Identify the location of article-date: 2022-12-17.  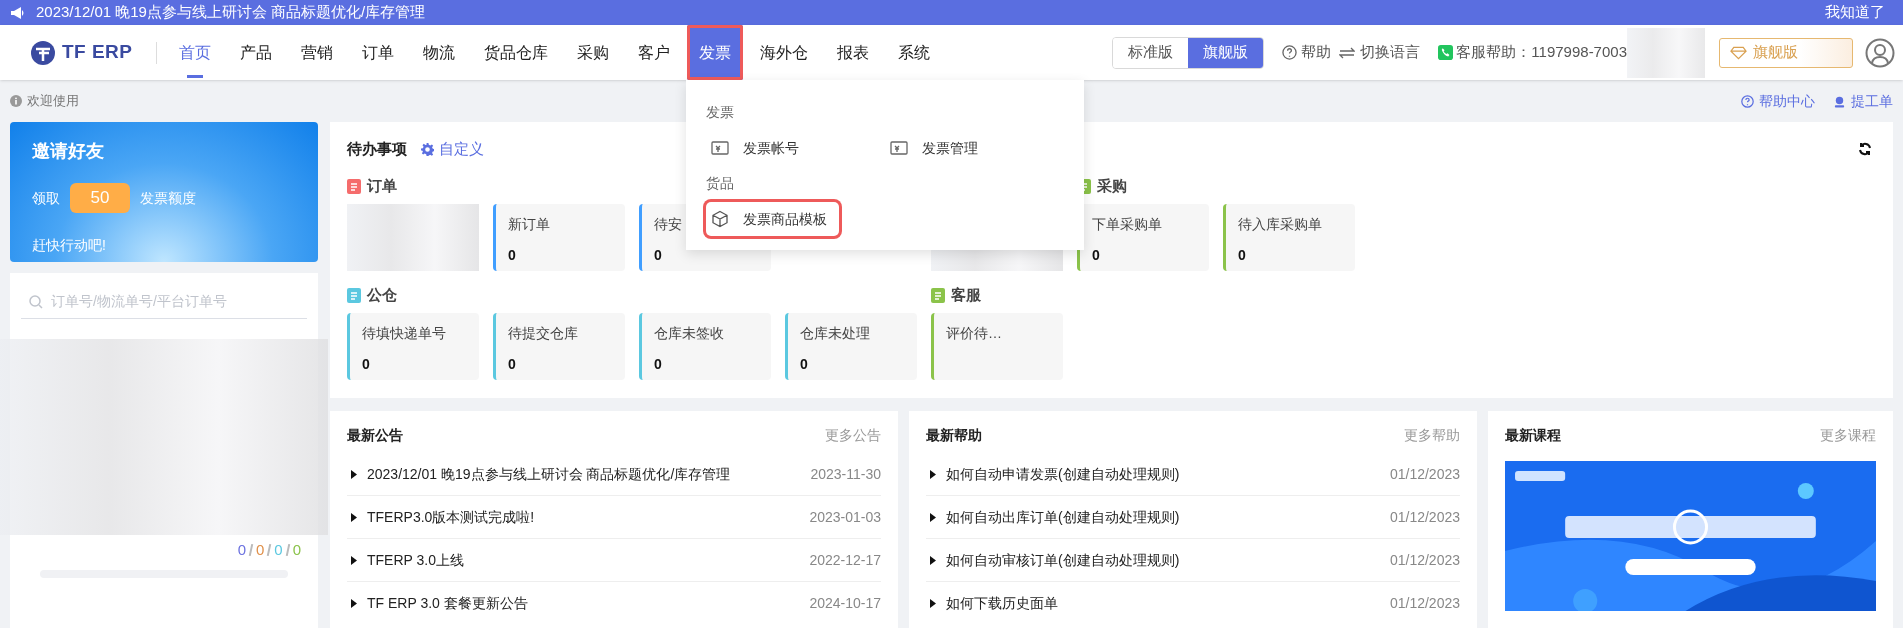
(845, 560).